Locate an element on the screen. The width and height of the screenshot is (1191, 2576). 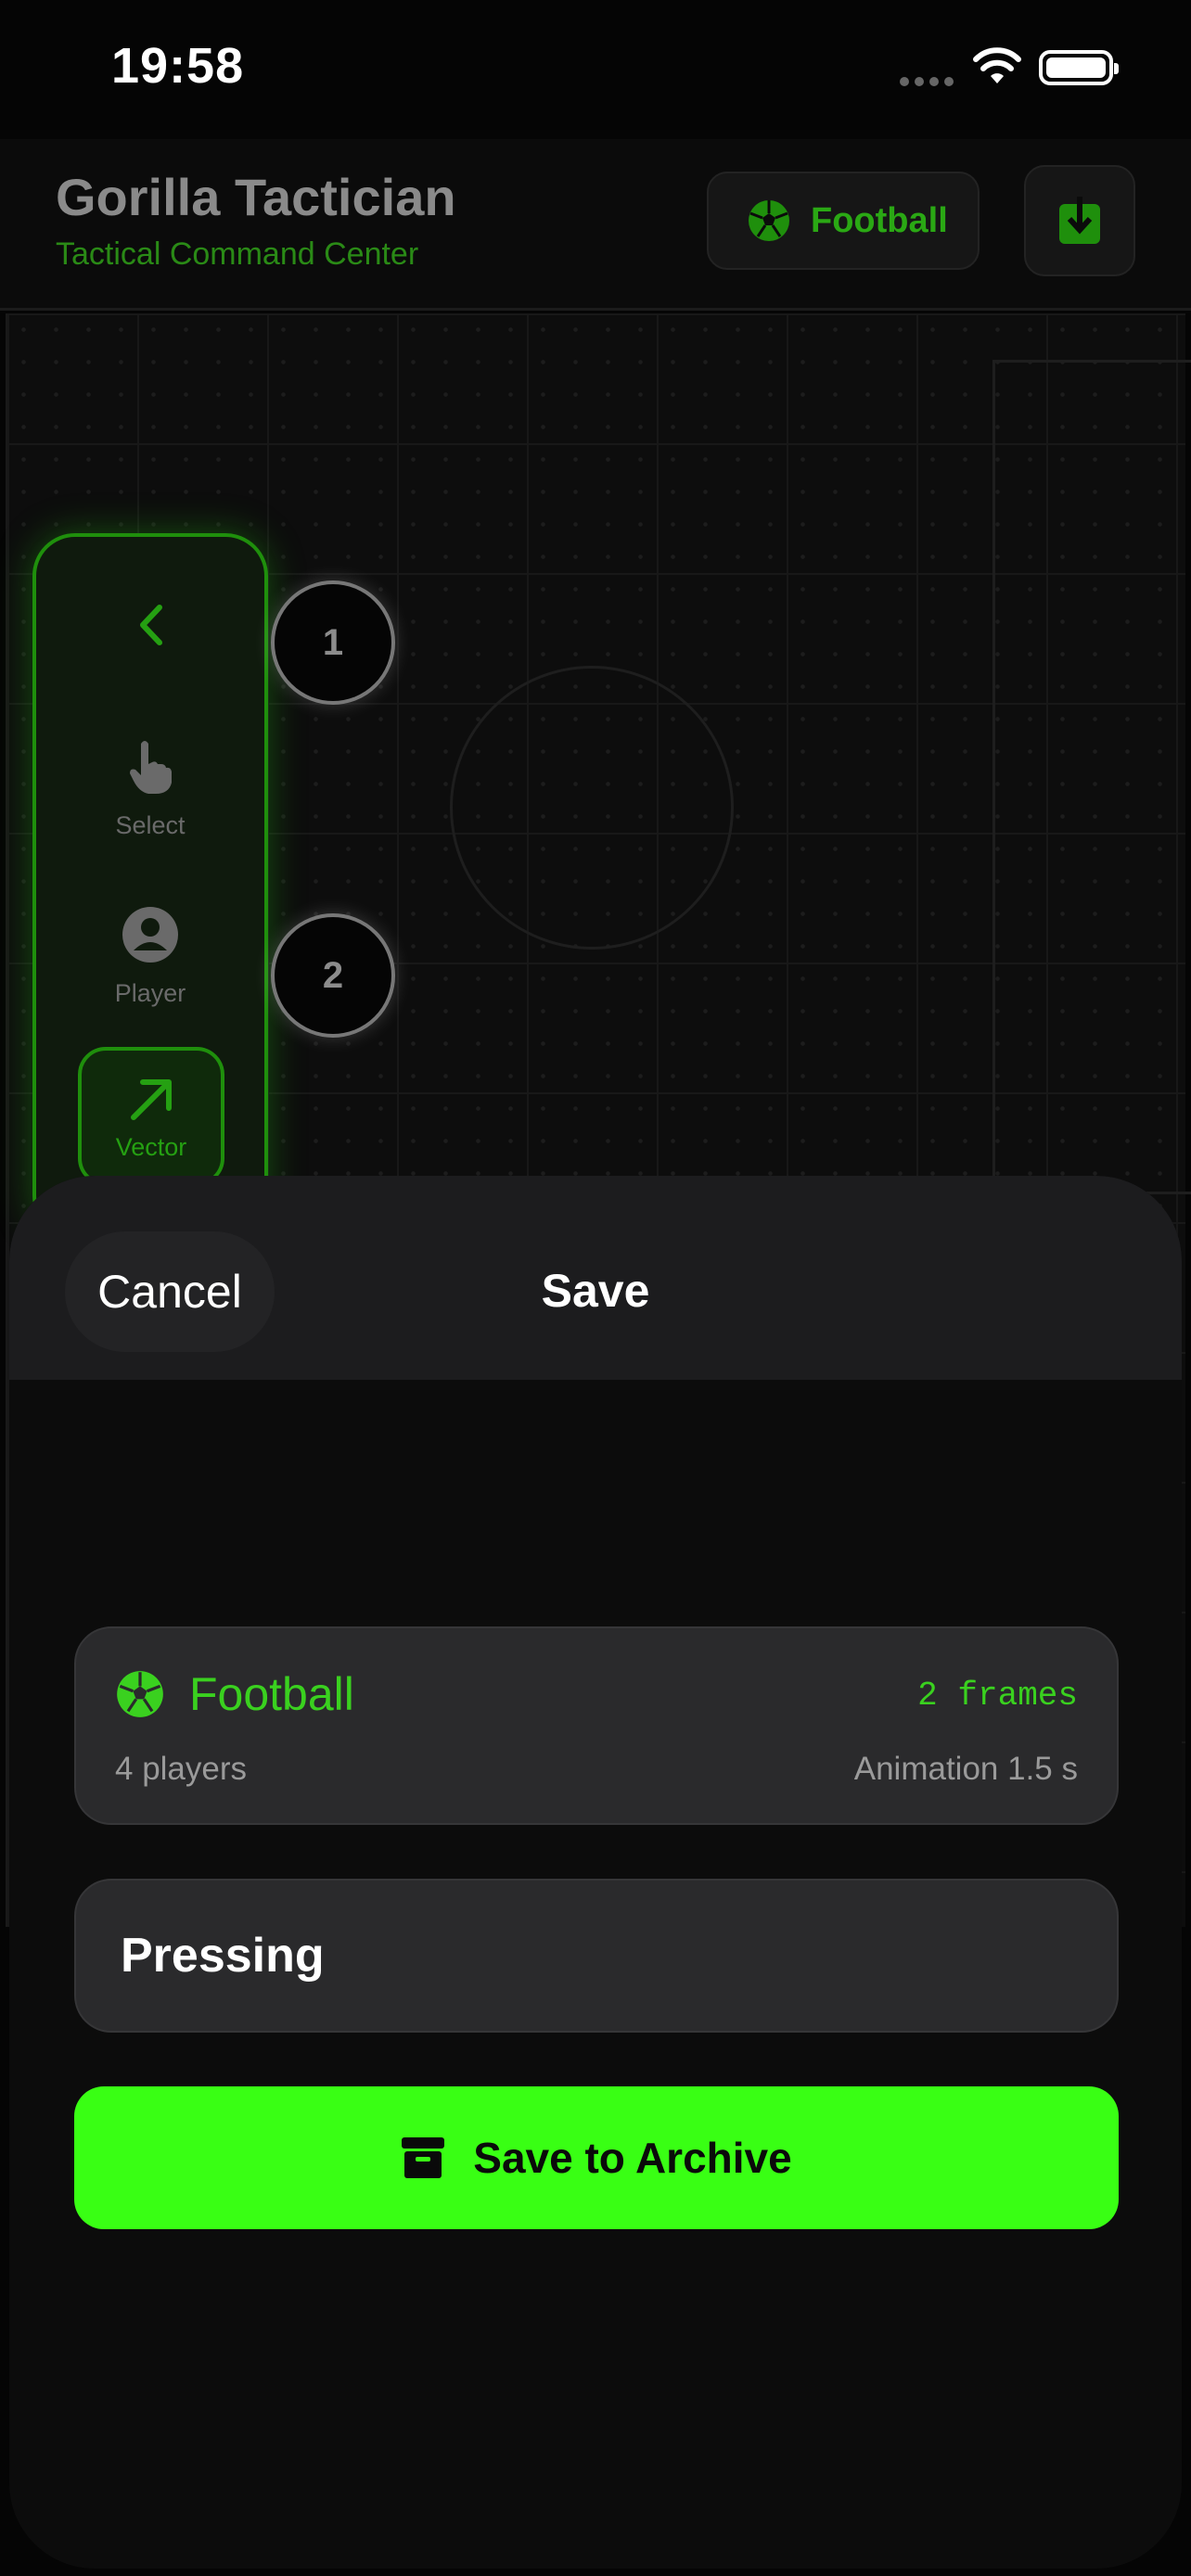
tool-vector: Vector is located at coordinates (151, 1116).